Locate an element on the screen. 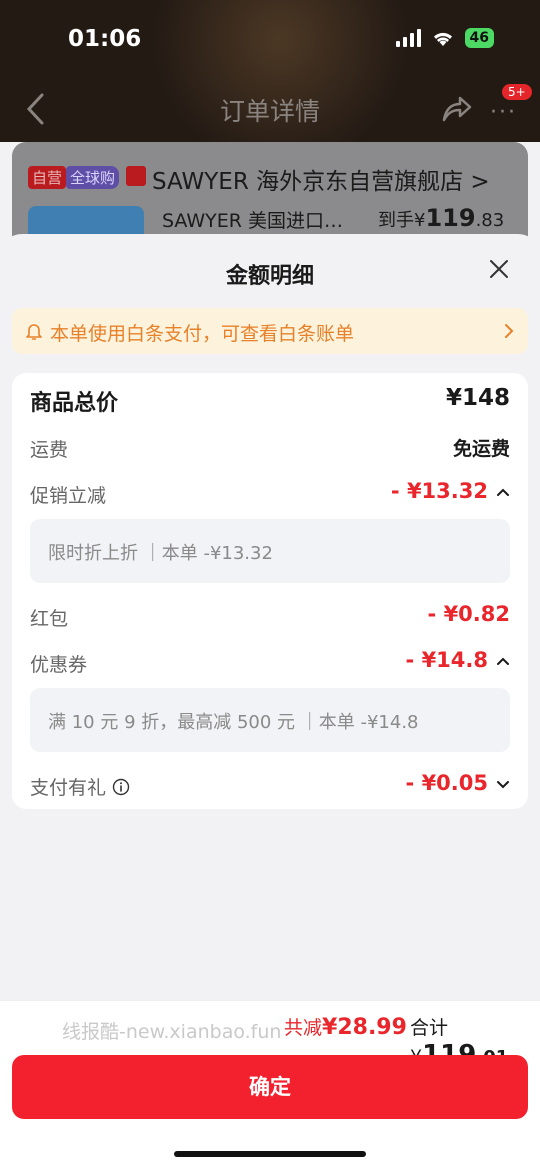 The width and height of the screenshot is (540, 1170). more-icon: ··· is located at coordinates (503, 112).